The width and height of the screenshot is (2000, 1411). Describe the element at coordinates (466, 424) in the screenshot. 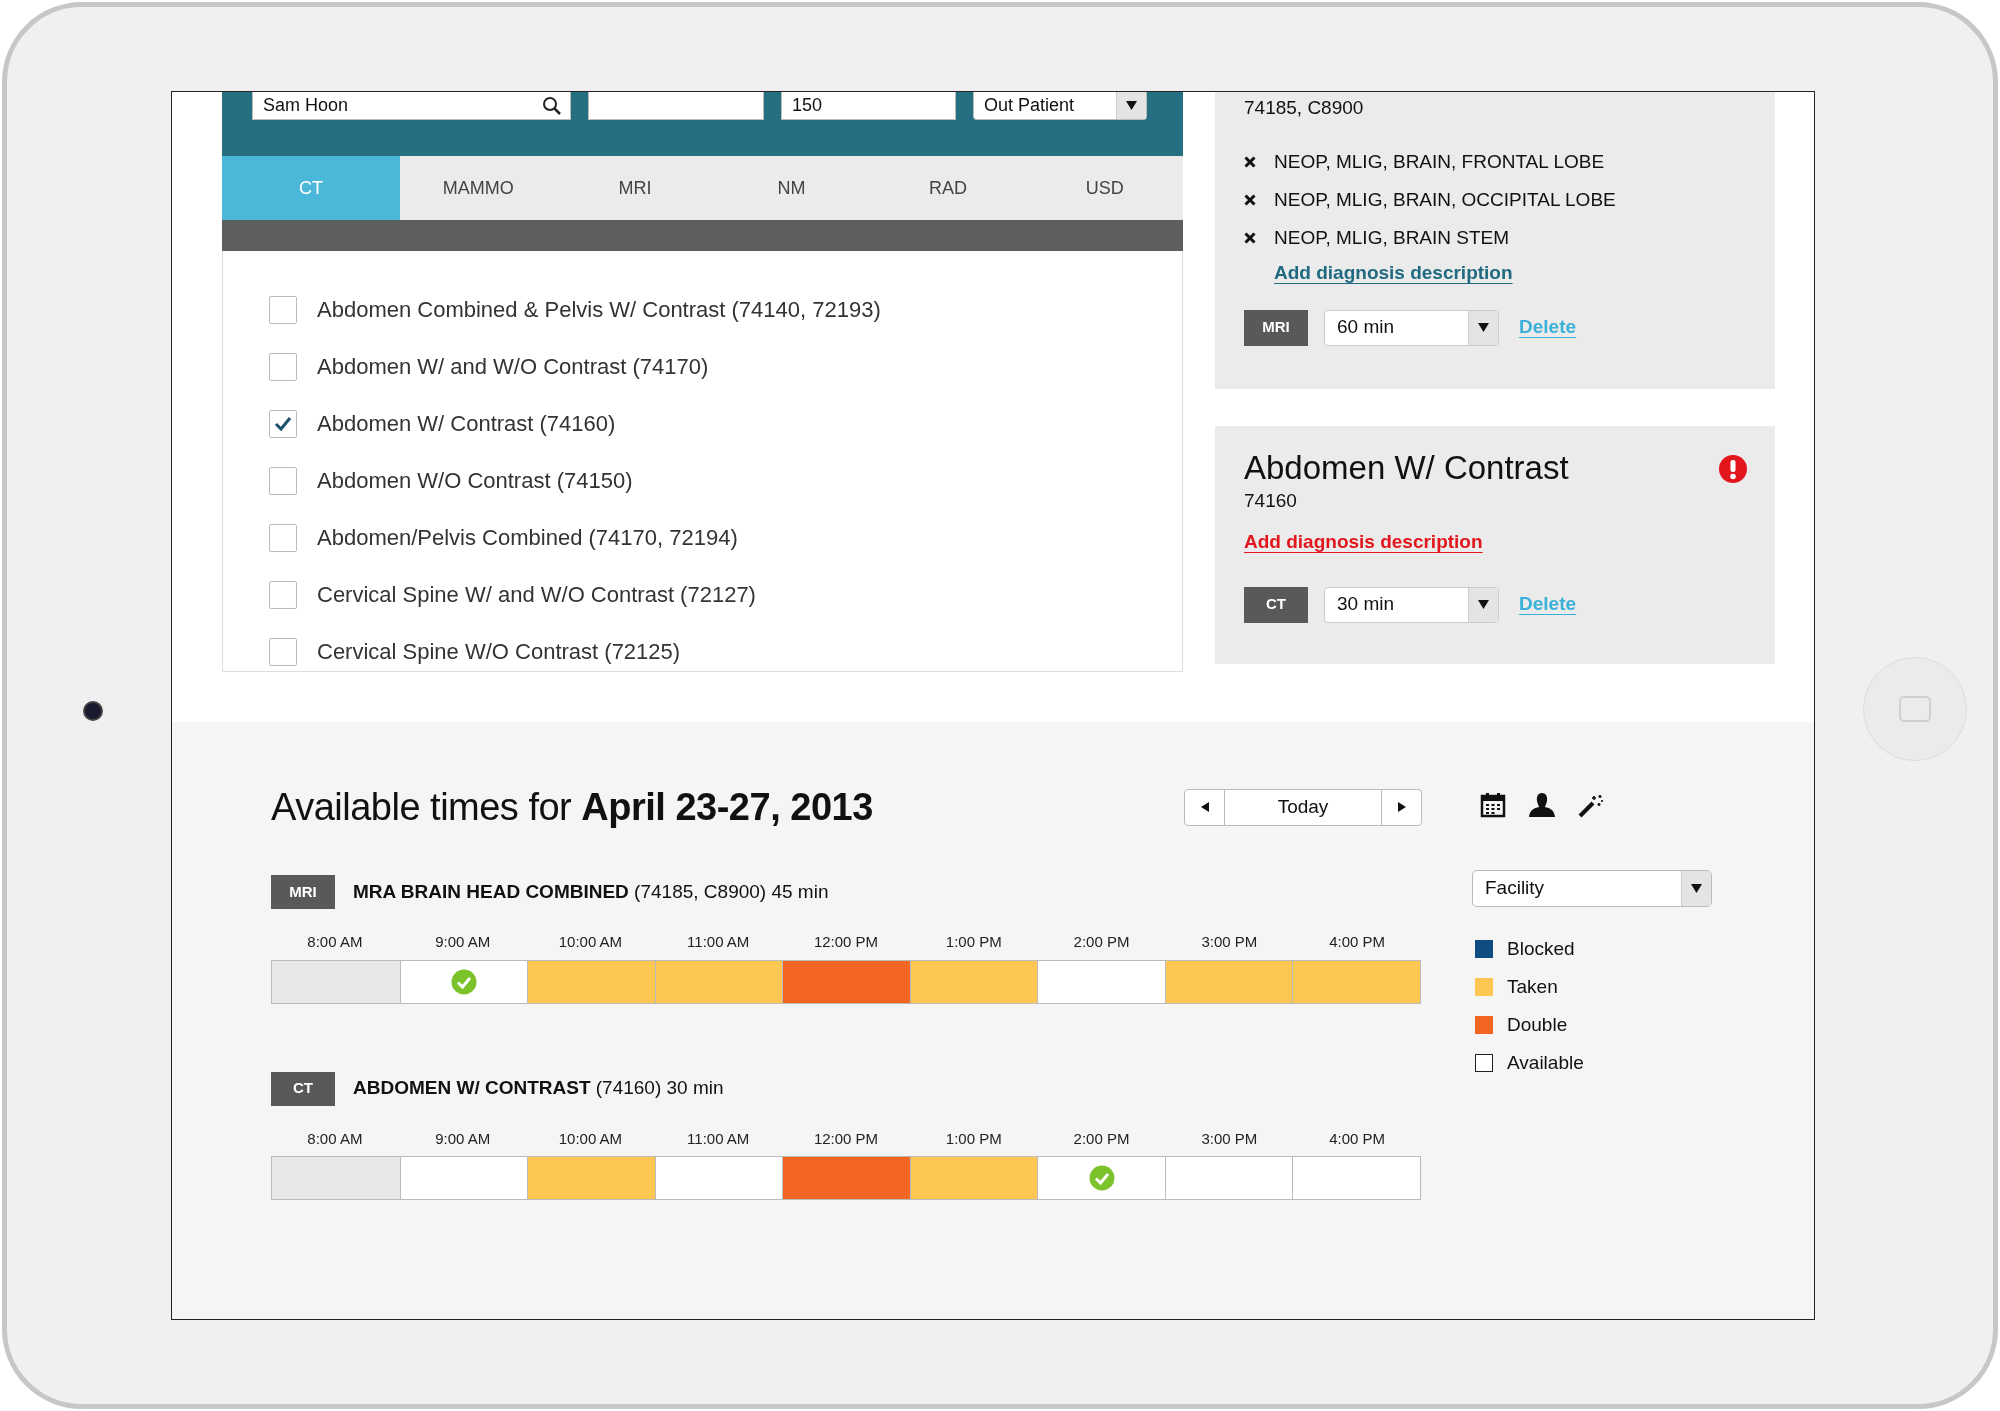

I see `procedure-label: Abdomen W/ Contrast (74160)` at that location.